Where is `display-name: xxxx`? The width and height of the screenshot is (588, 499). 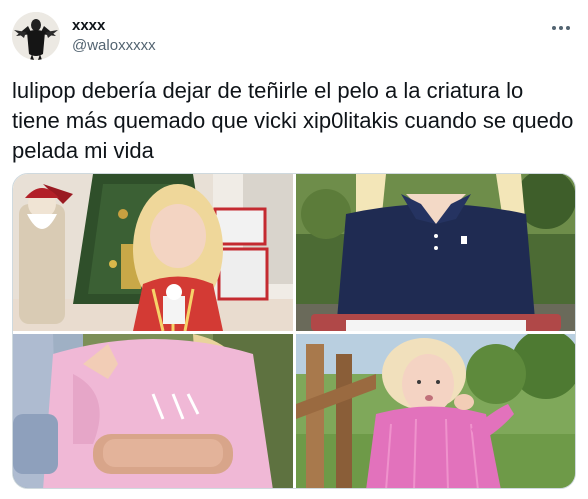
display-name: xxxx is located at coordinates (88, 26).